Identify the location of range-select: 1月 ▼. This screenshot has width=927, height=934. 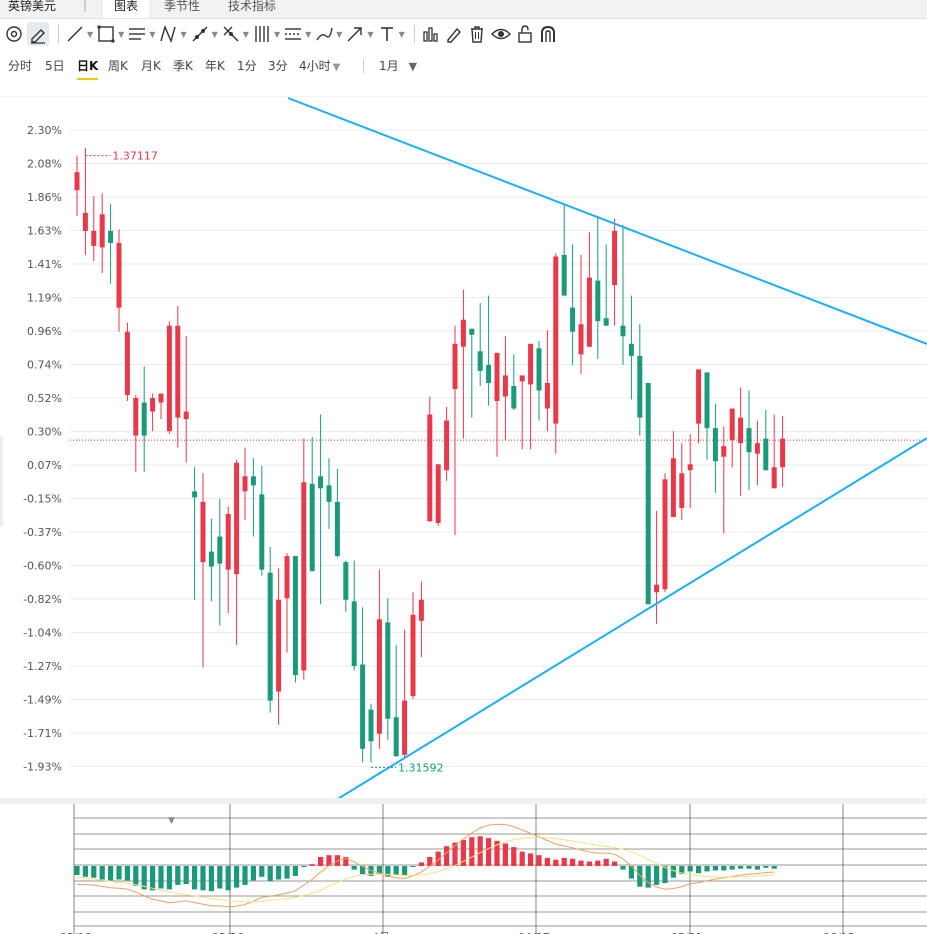
(398, 65).